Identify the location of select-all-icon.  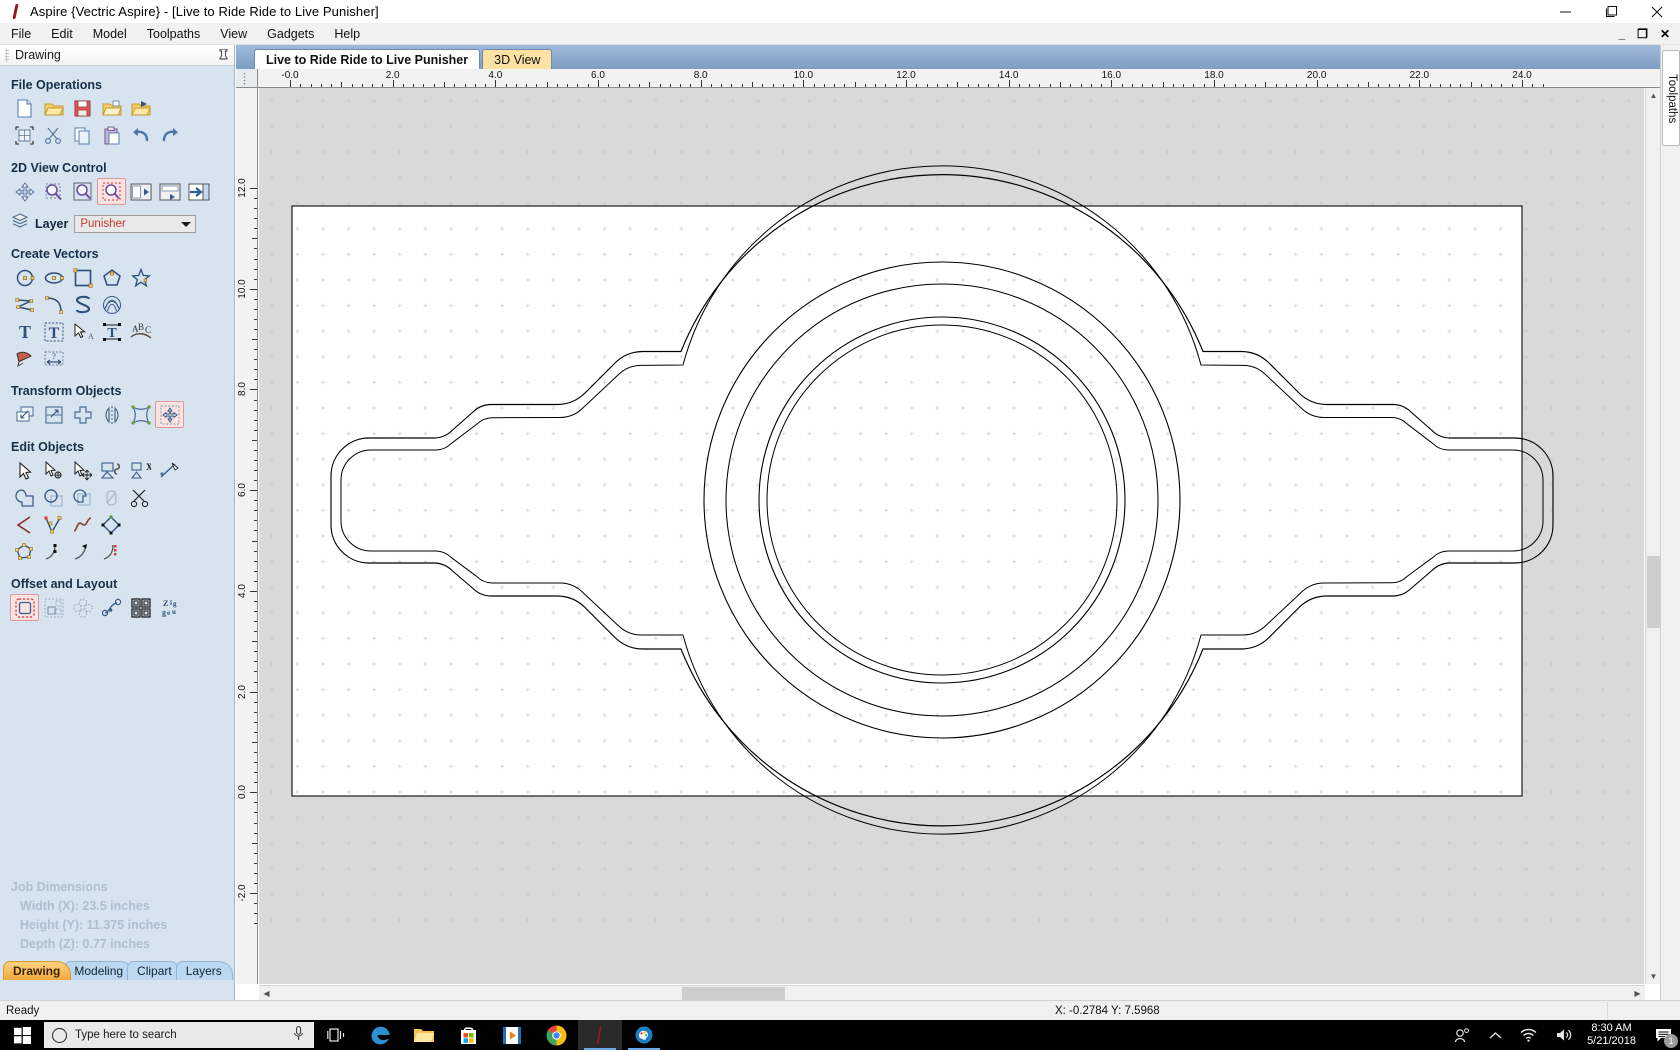
(24, 135).